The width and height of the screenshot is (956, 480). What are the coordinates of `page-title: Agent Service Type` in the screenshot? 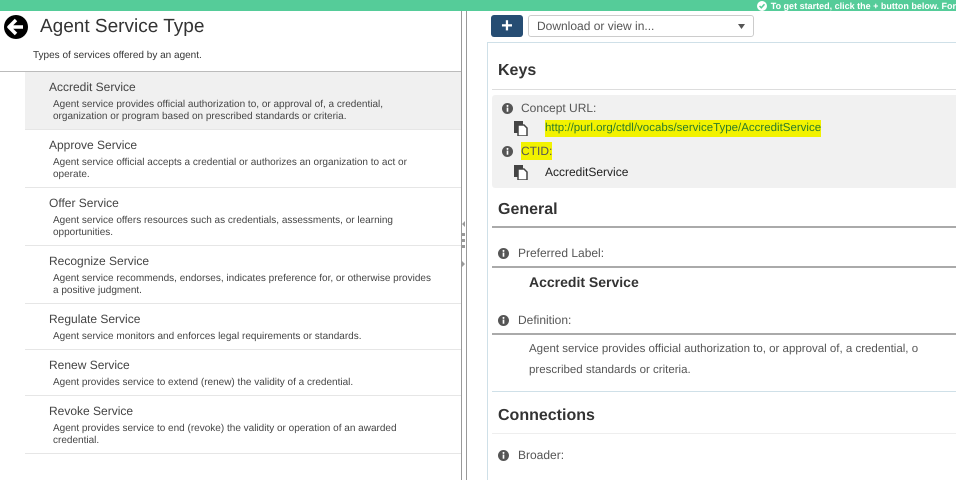 It's located at (122, 27).